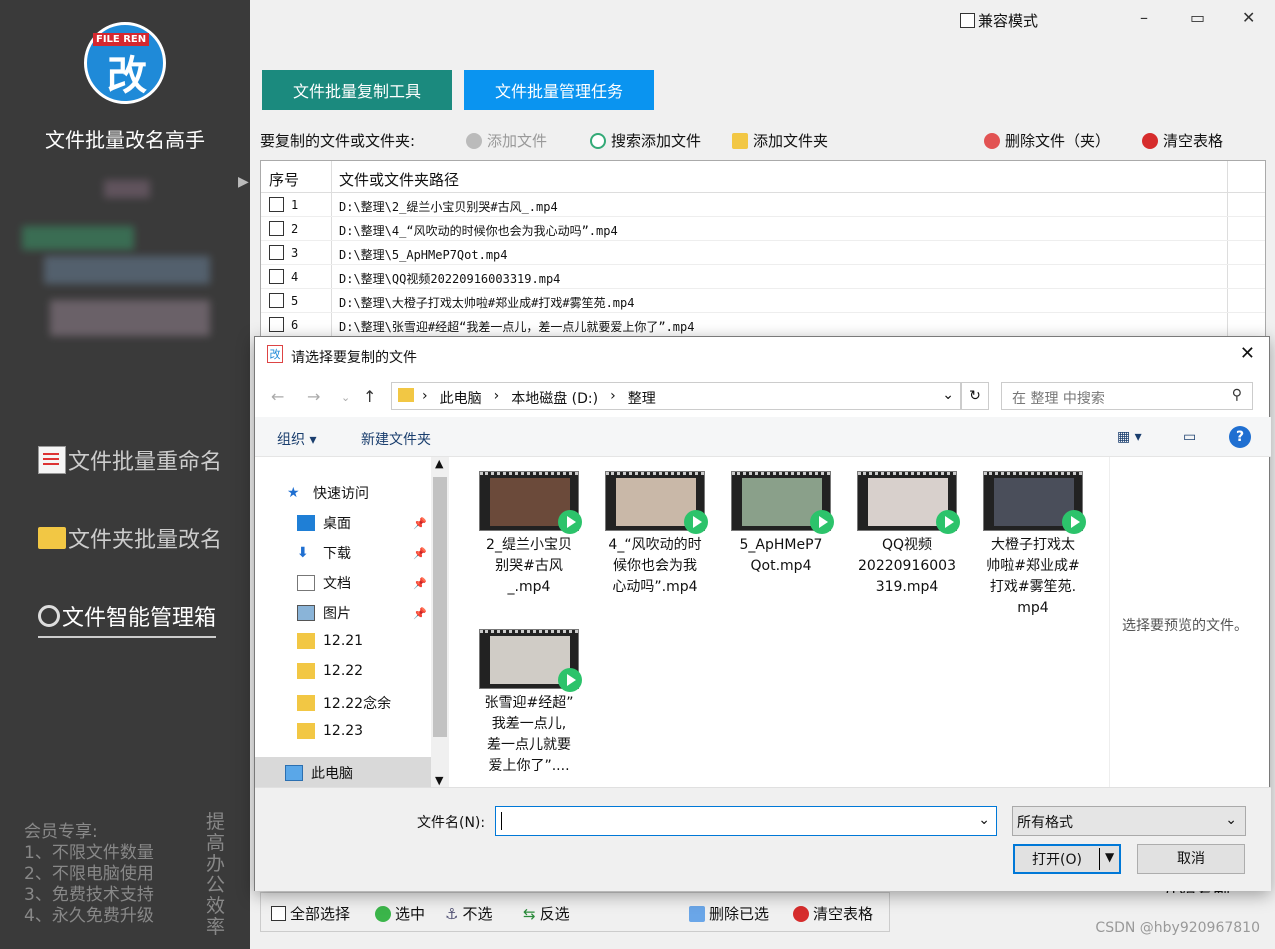 This screenshot has height=949, width=1275. What do you see at coordinates (1058, 141) in the screenshot?
I see `delete-file-label: 删除文件（夹）` at bounding box center [1058, 141].